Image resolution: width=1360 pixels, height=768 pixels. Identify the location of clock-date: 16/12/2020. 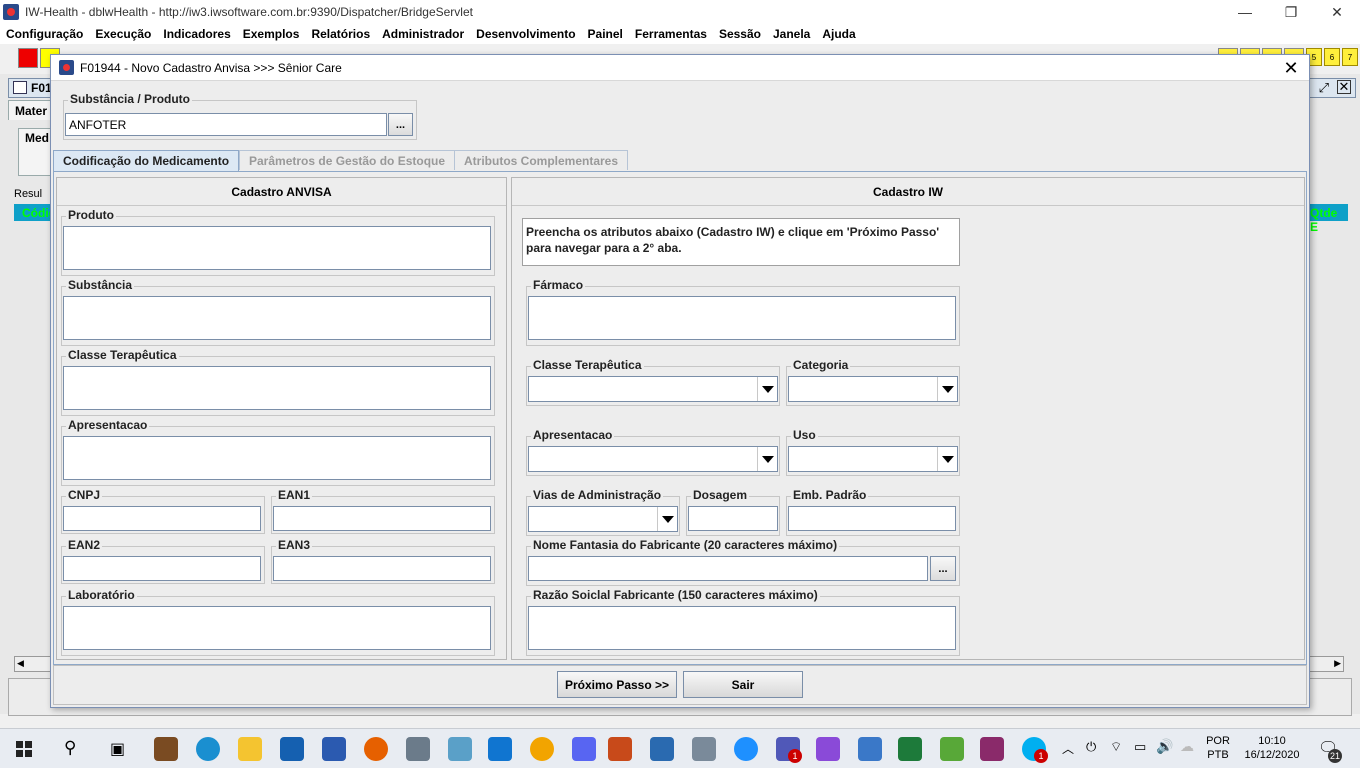
(1272, 755).